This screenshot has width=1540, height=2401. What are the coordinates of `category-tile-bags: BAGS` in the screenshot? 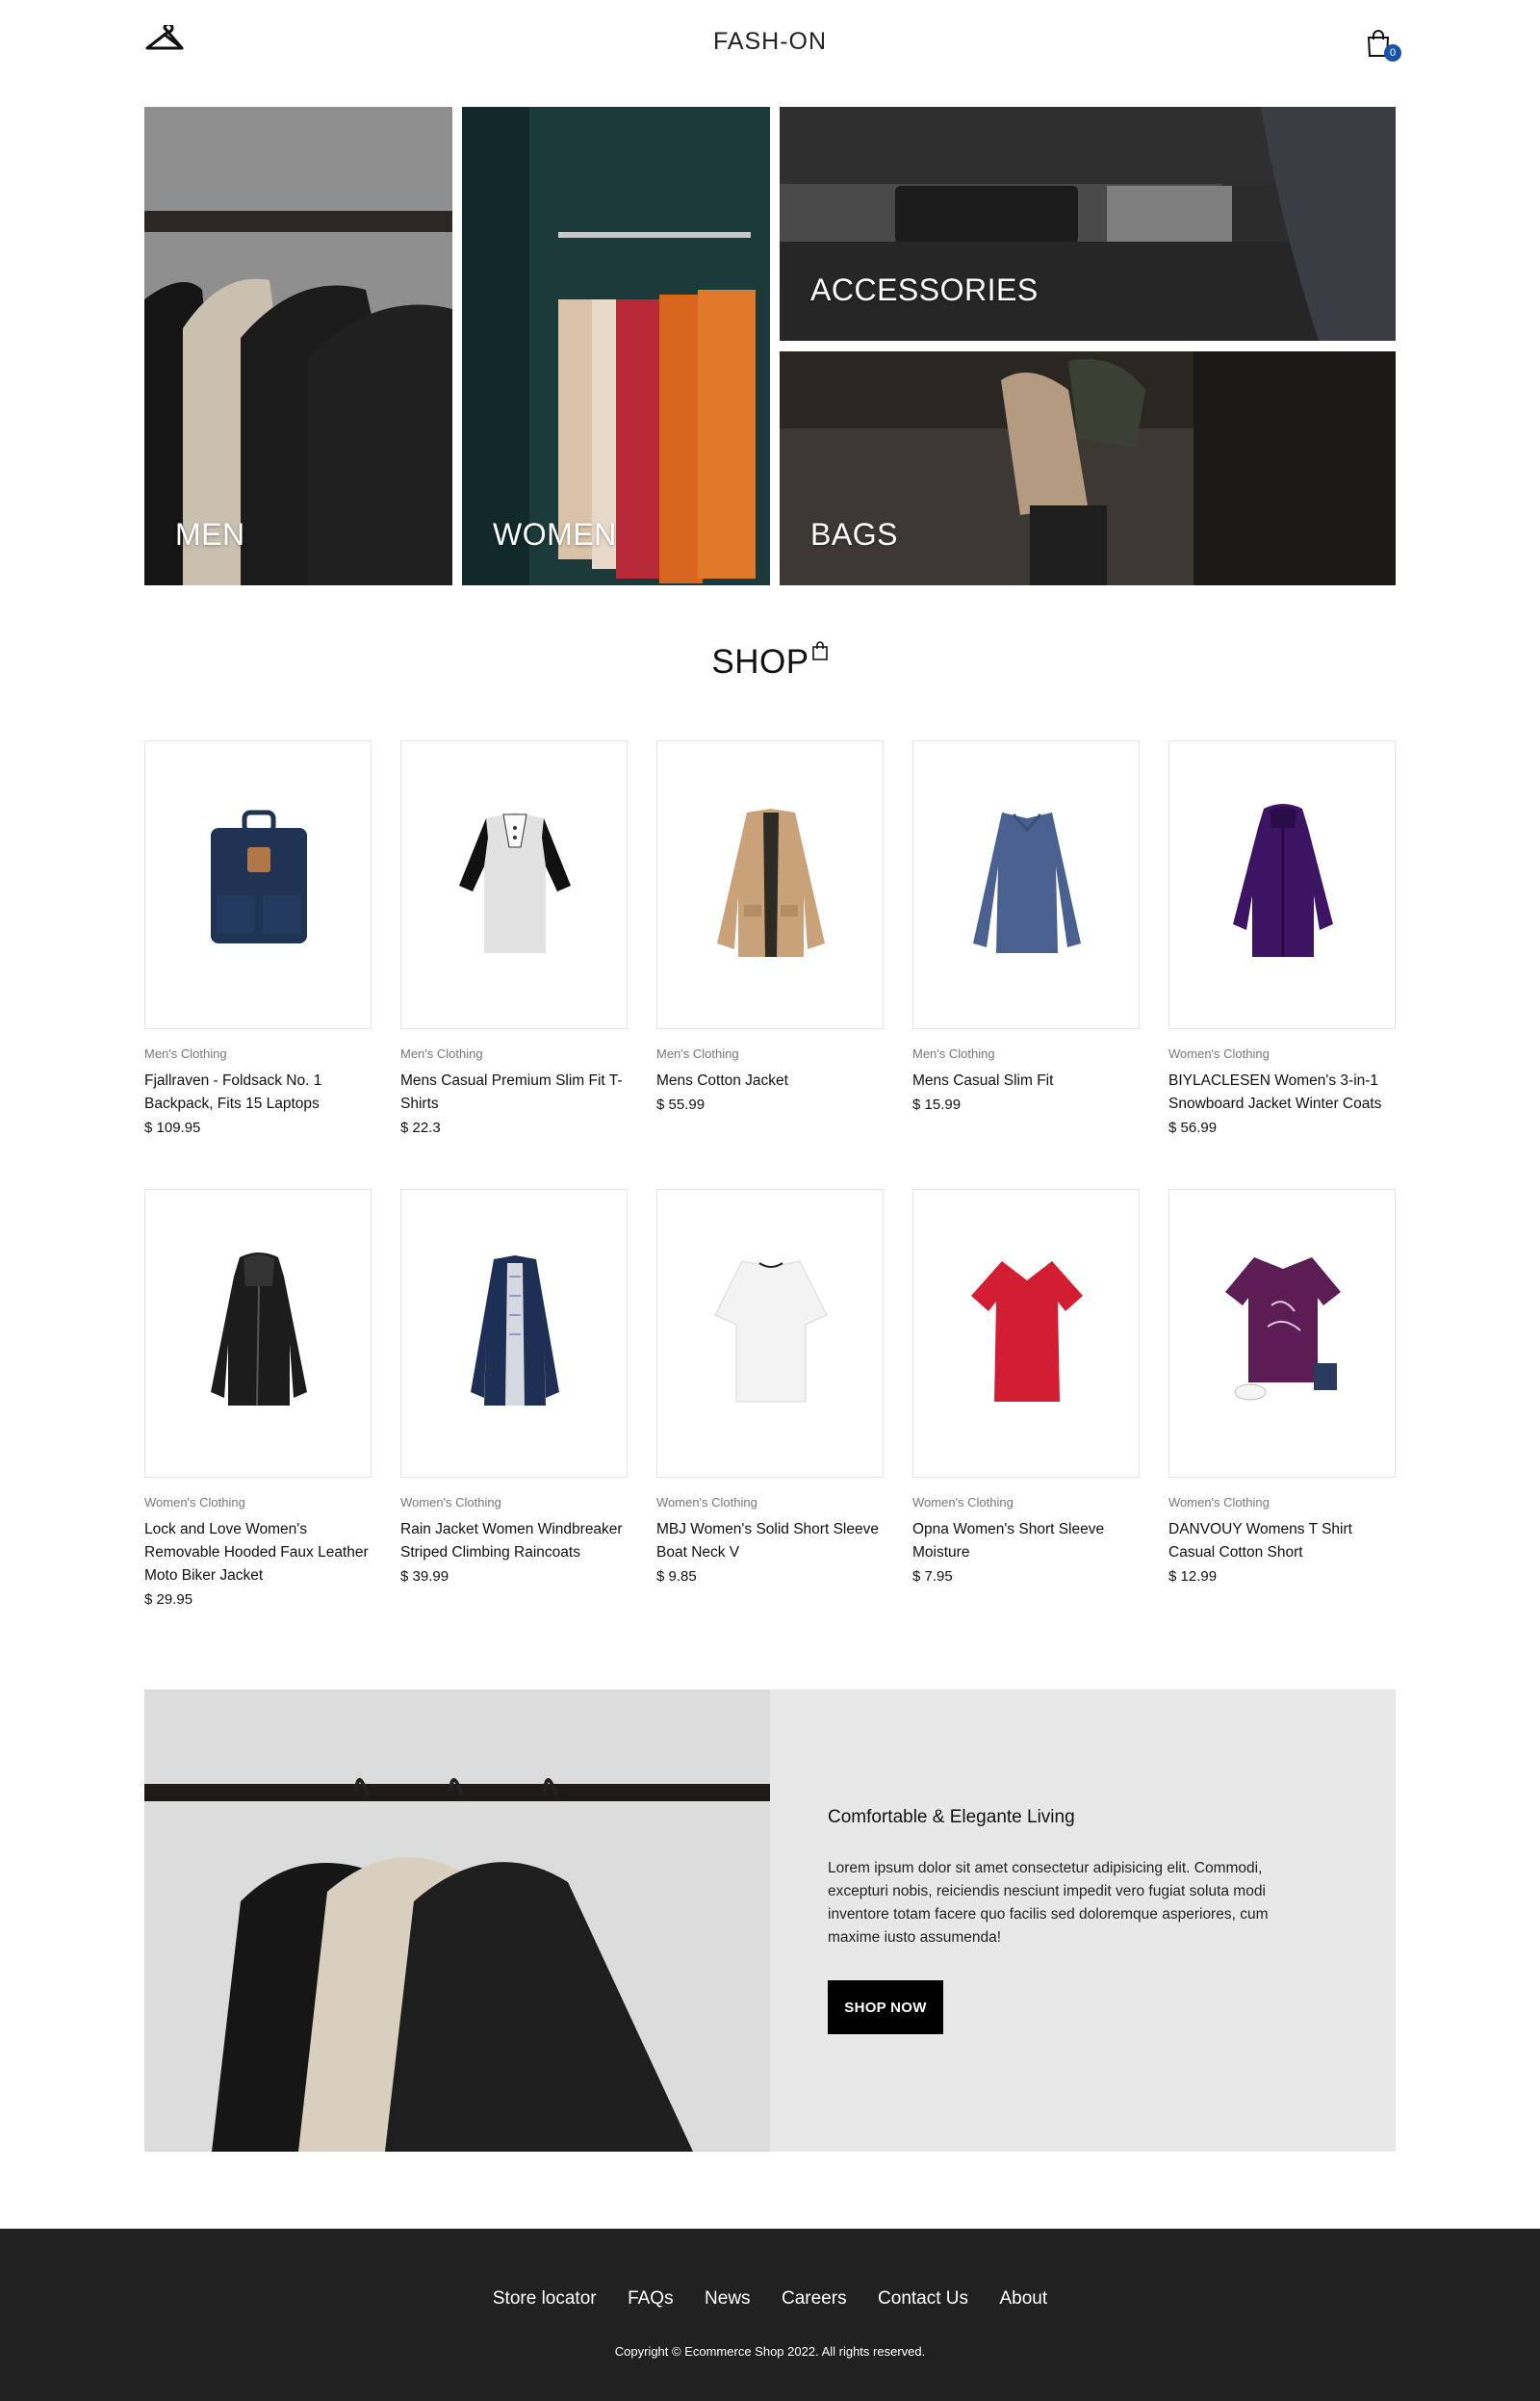 It's located at (1088, 468).